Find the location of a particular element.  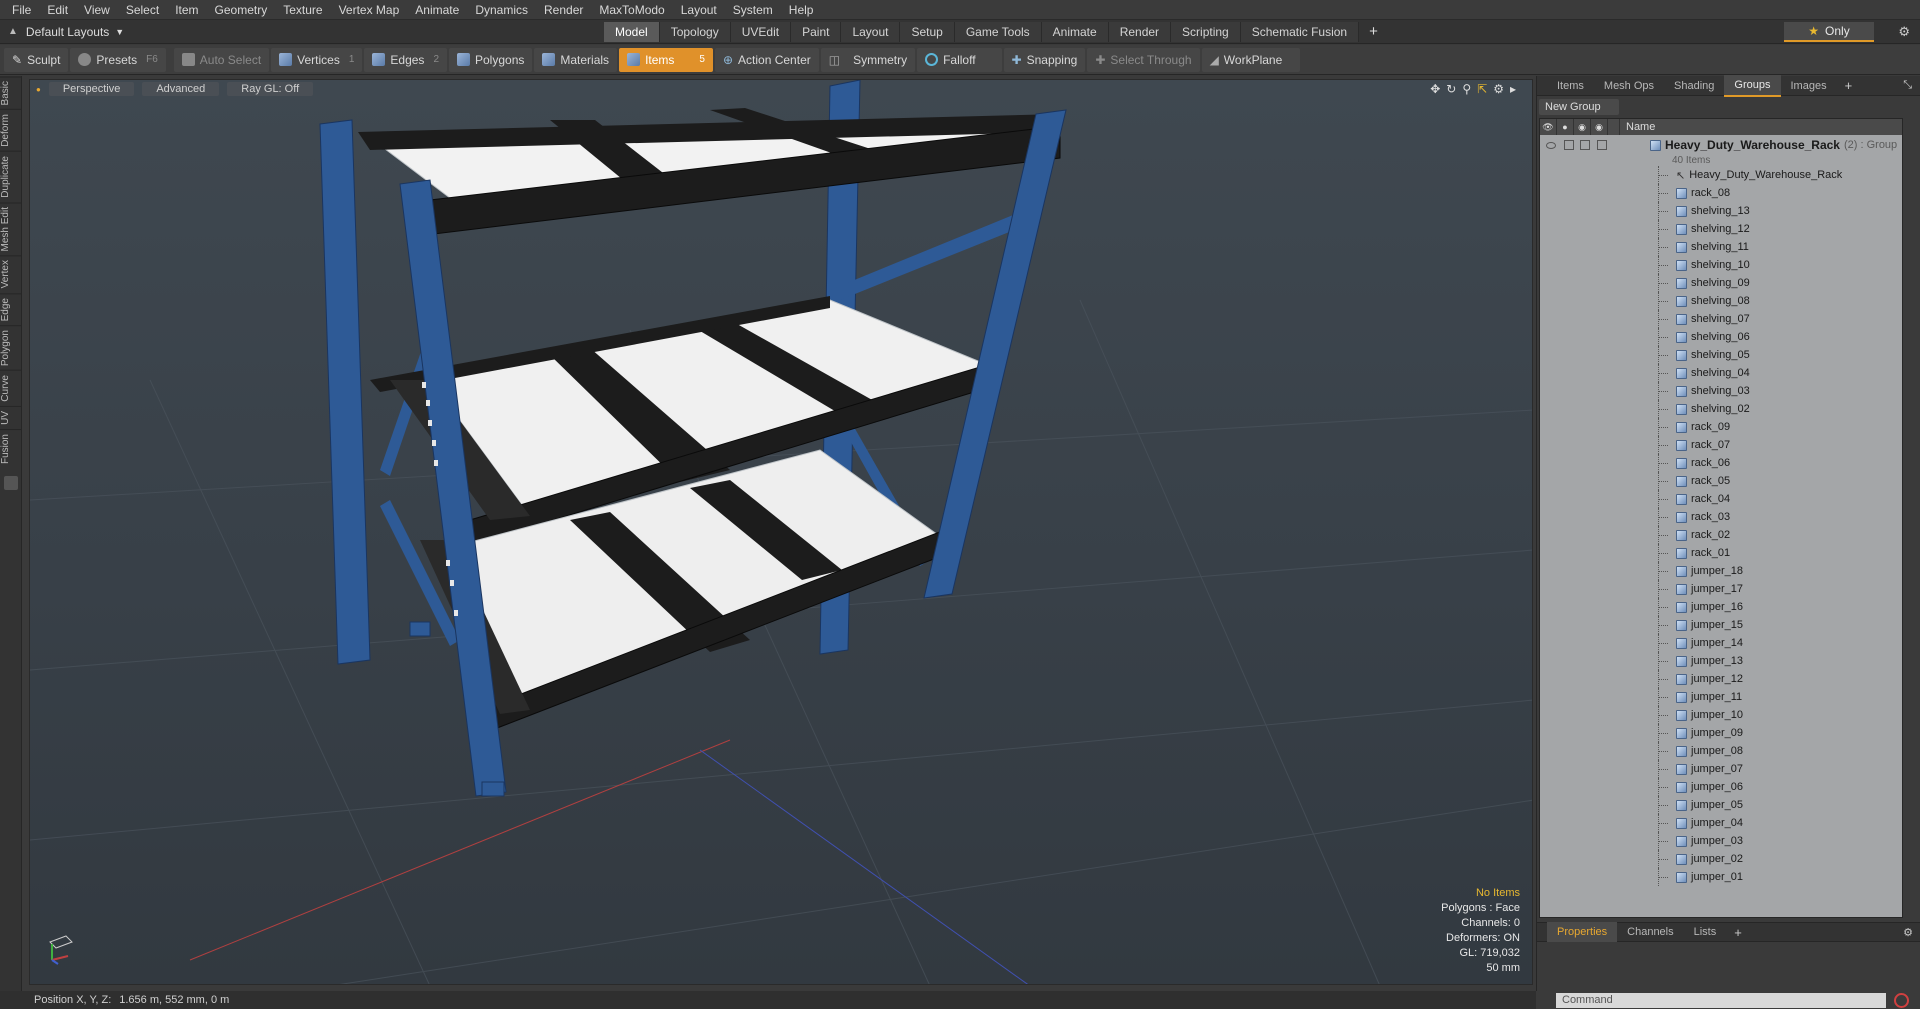

left-tab-deform: Deform is located at coordinates (11, 130).